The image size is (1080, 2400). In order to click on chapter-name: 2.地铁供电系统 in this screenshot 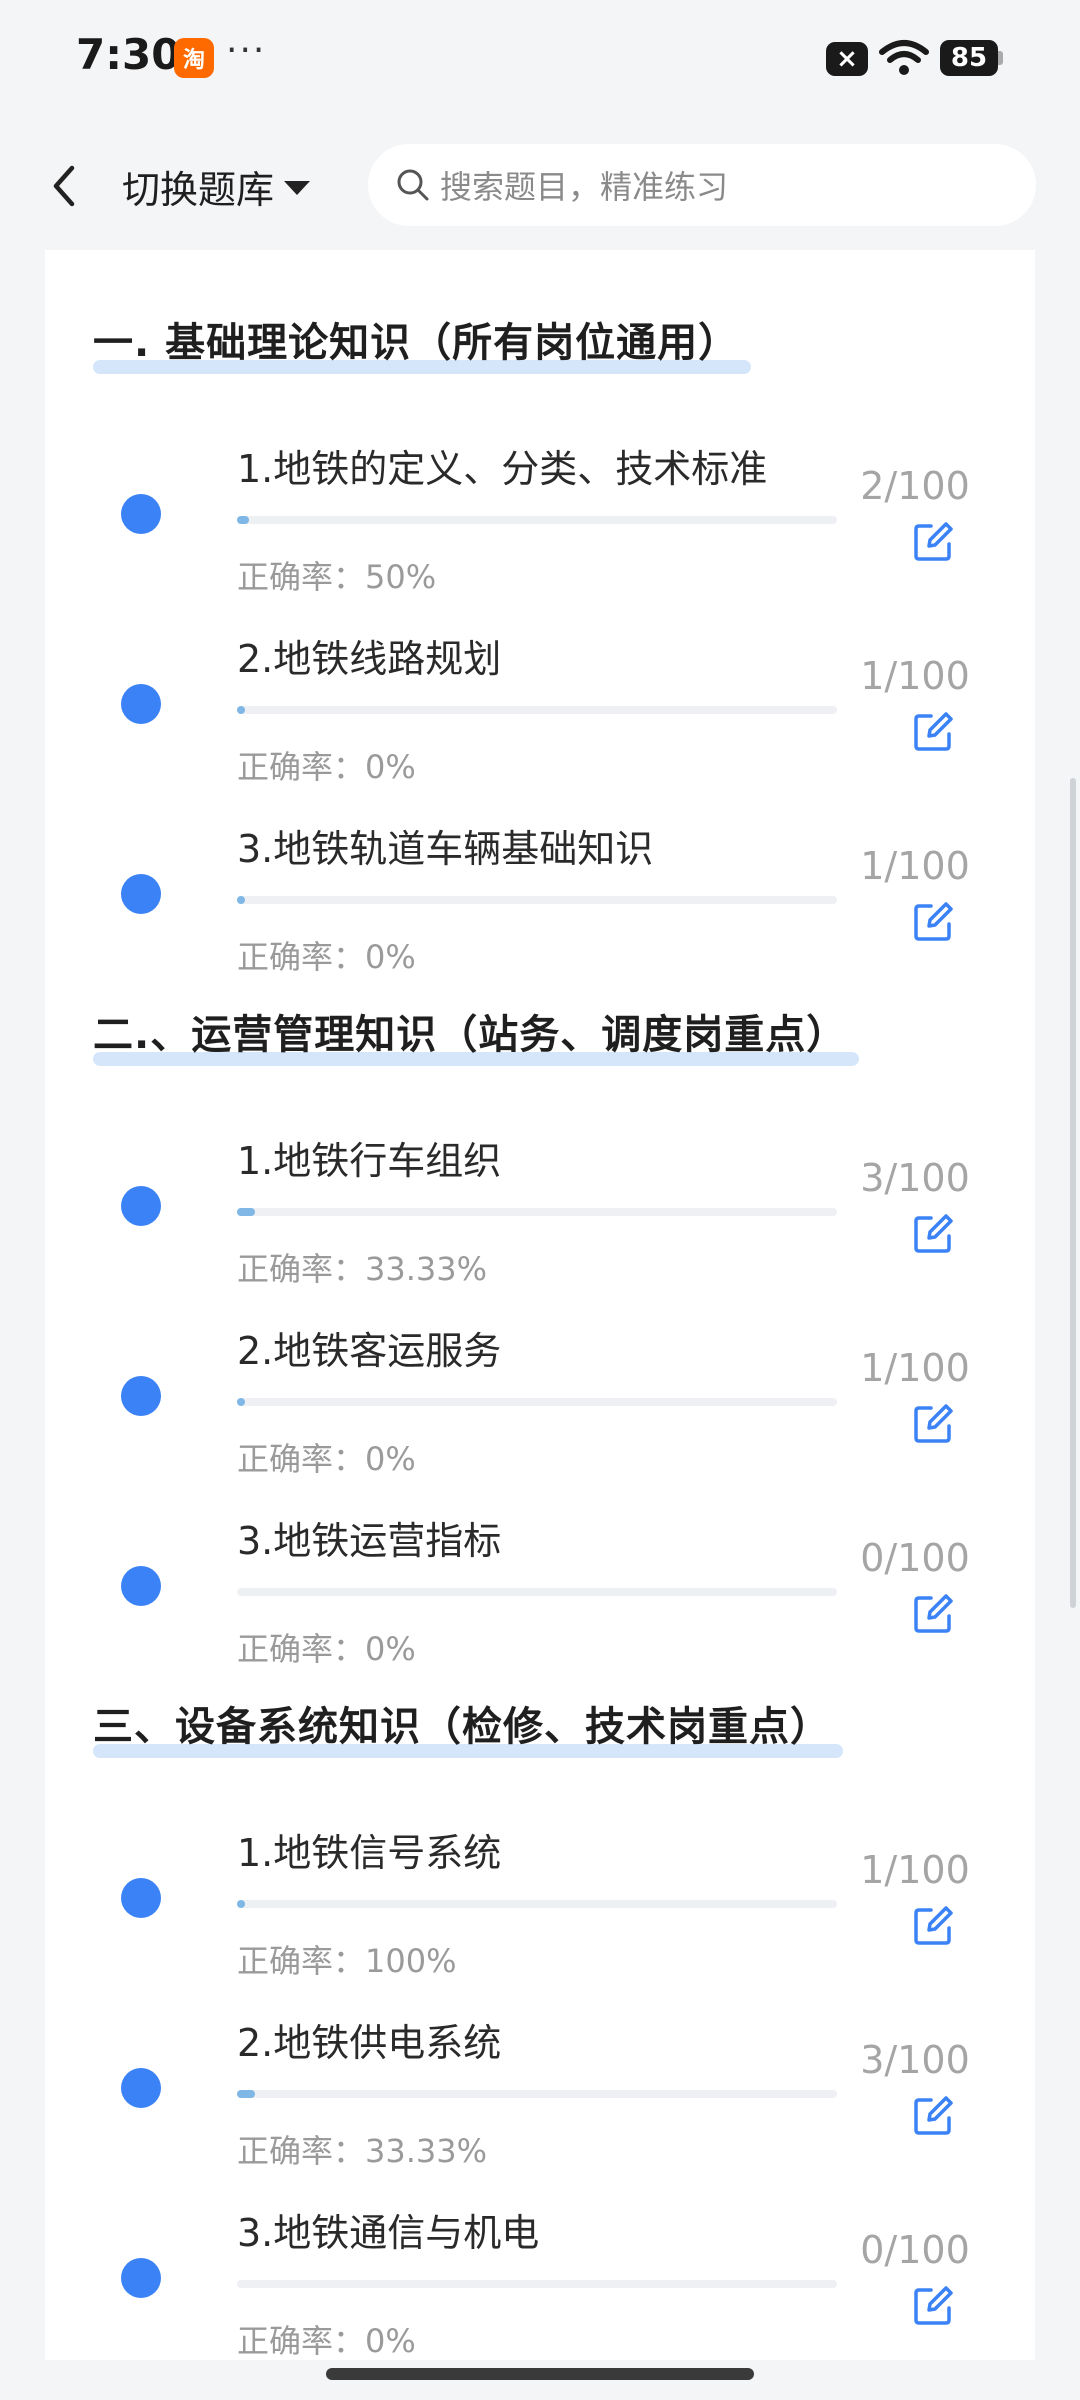, I will do `click(369, 2043)`.